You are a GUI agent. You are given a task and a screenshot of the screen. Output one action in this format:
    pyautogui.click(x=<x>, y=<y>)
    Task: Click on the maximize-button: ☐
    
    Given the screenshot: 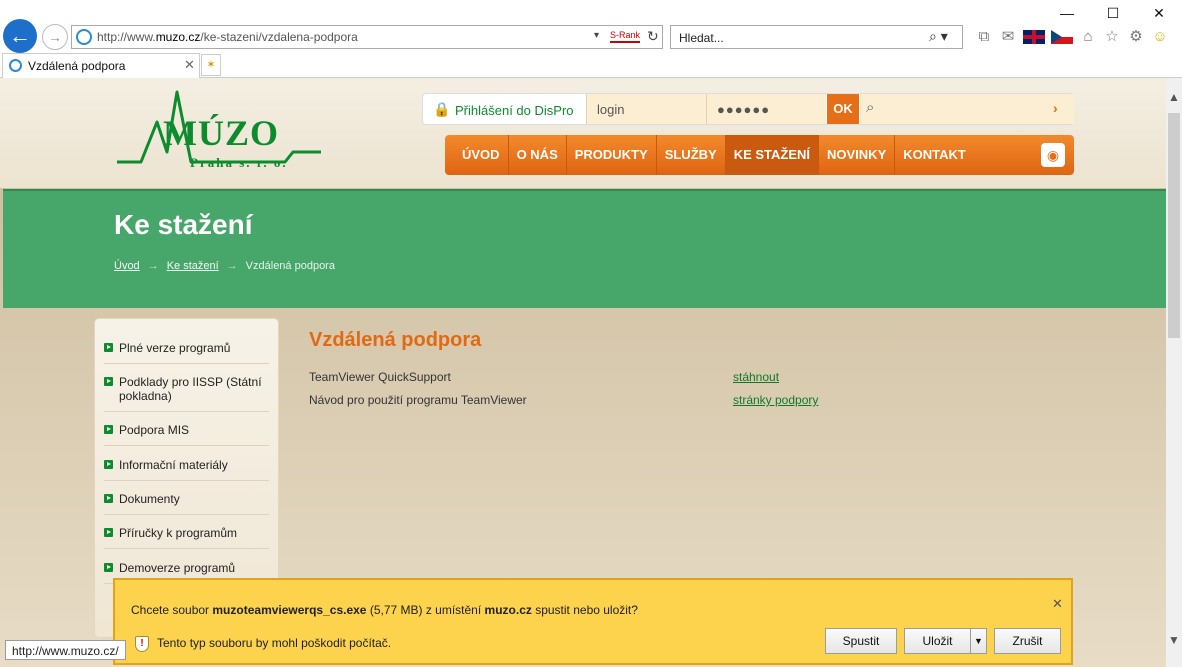 What is the action you would take?
    pyautogui.click(x=1113, y=13)
    